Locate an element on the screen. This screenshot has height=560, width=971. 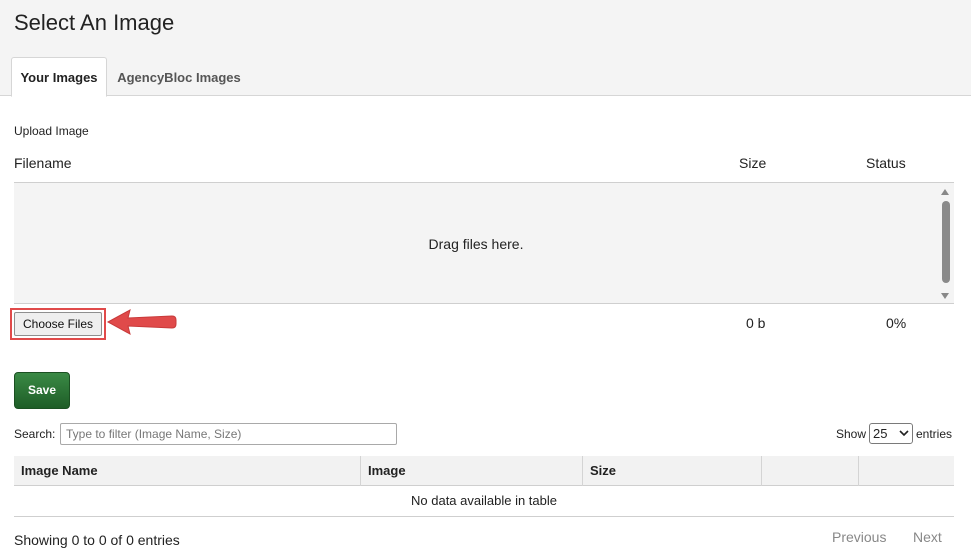
scroll-down-icon is located at coordinates (945, 296).